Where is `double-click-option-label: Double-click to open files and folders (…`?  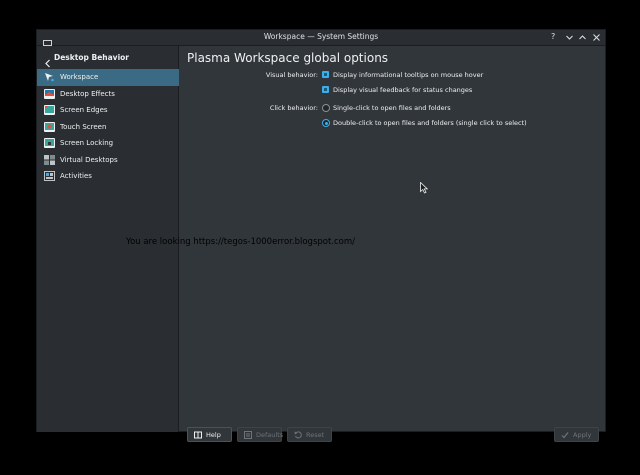
double-click-option-label: Double-click to open files and folders (… is located at coordinates (430, 123).